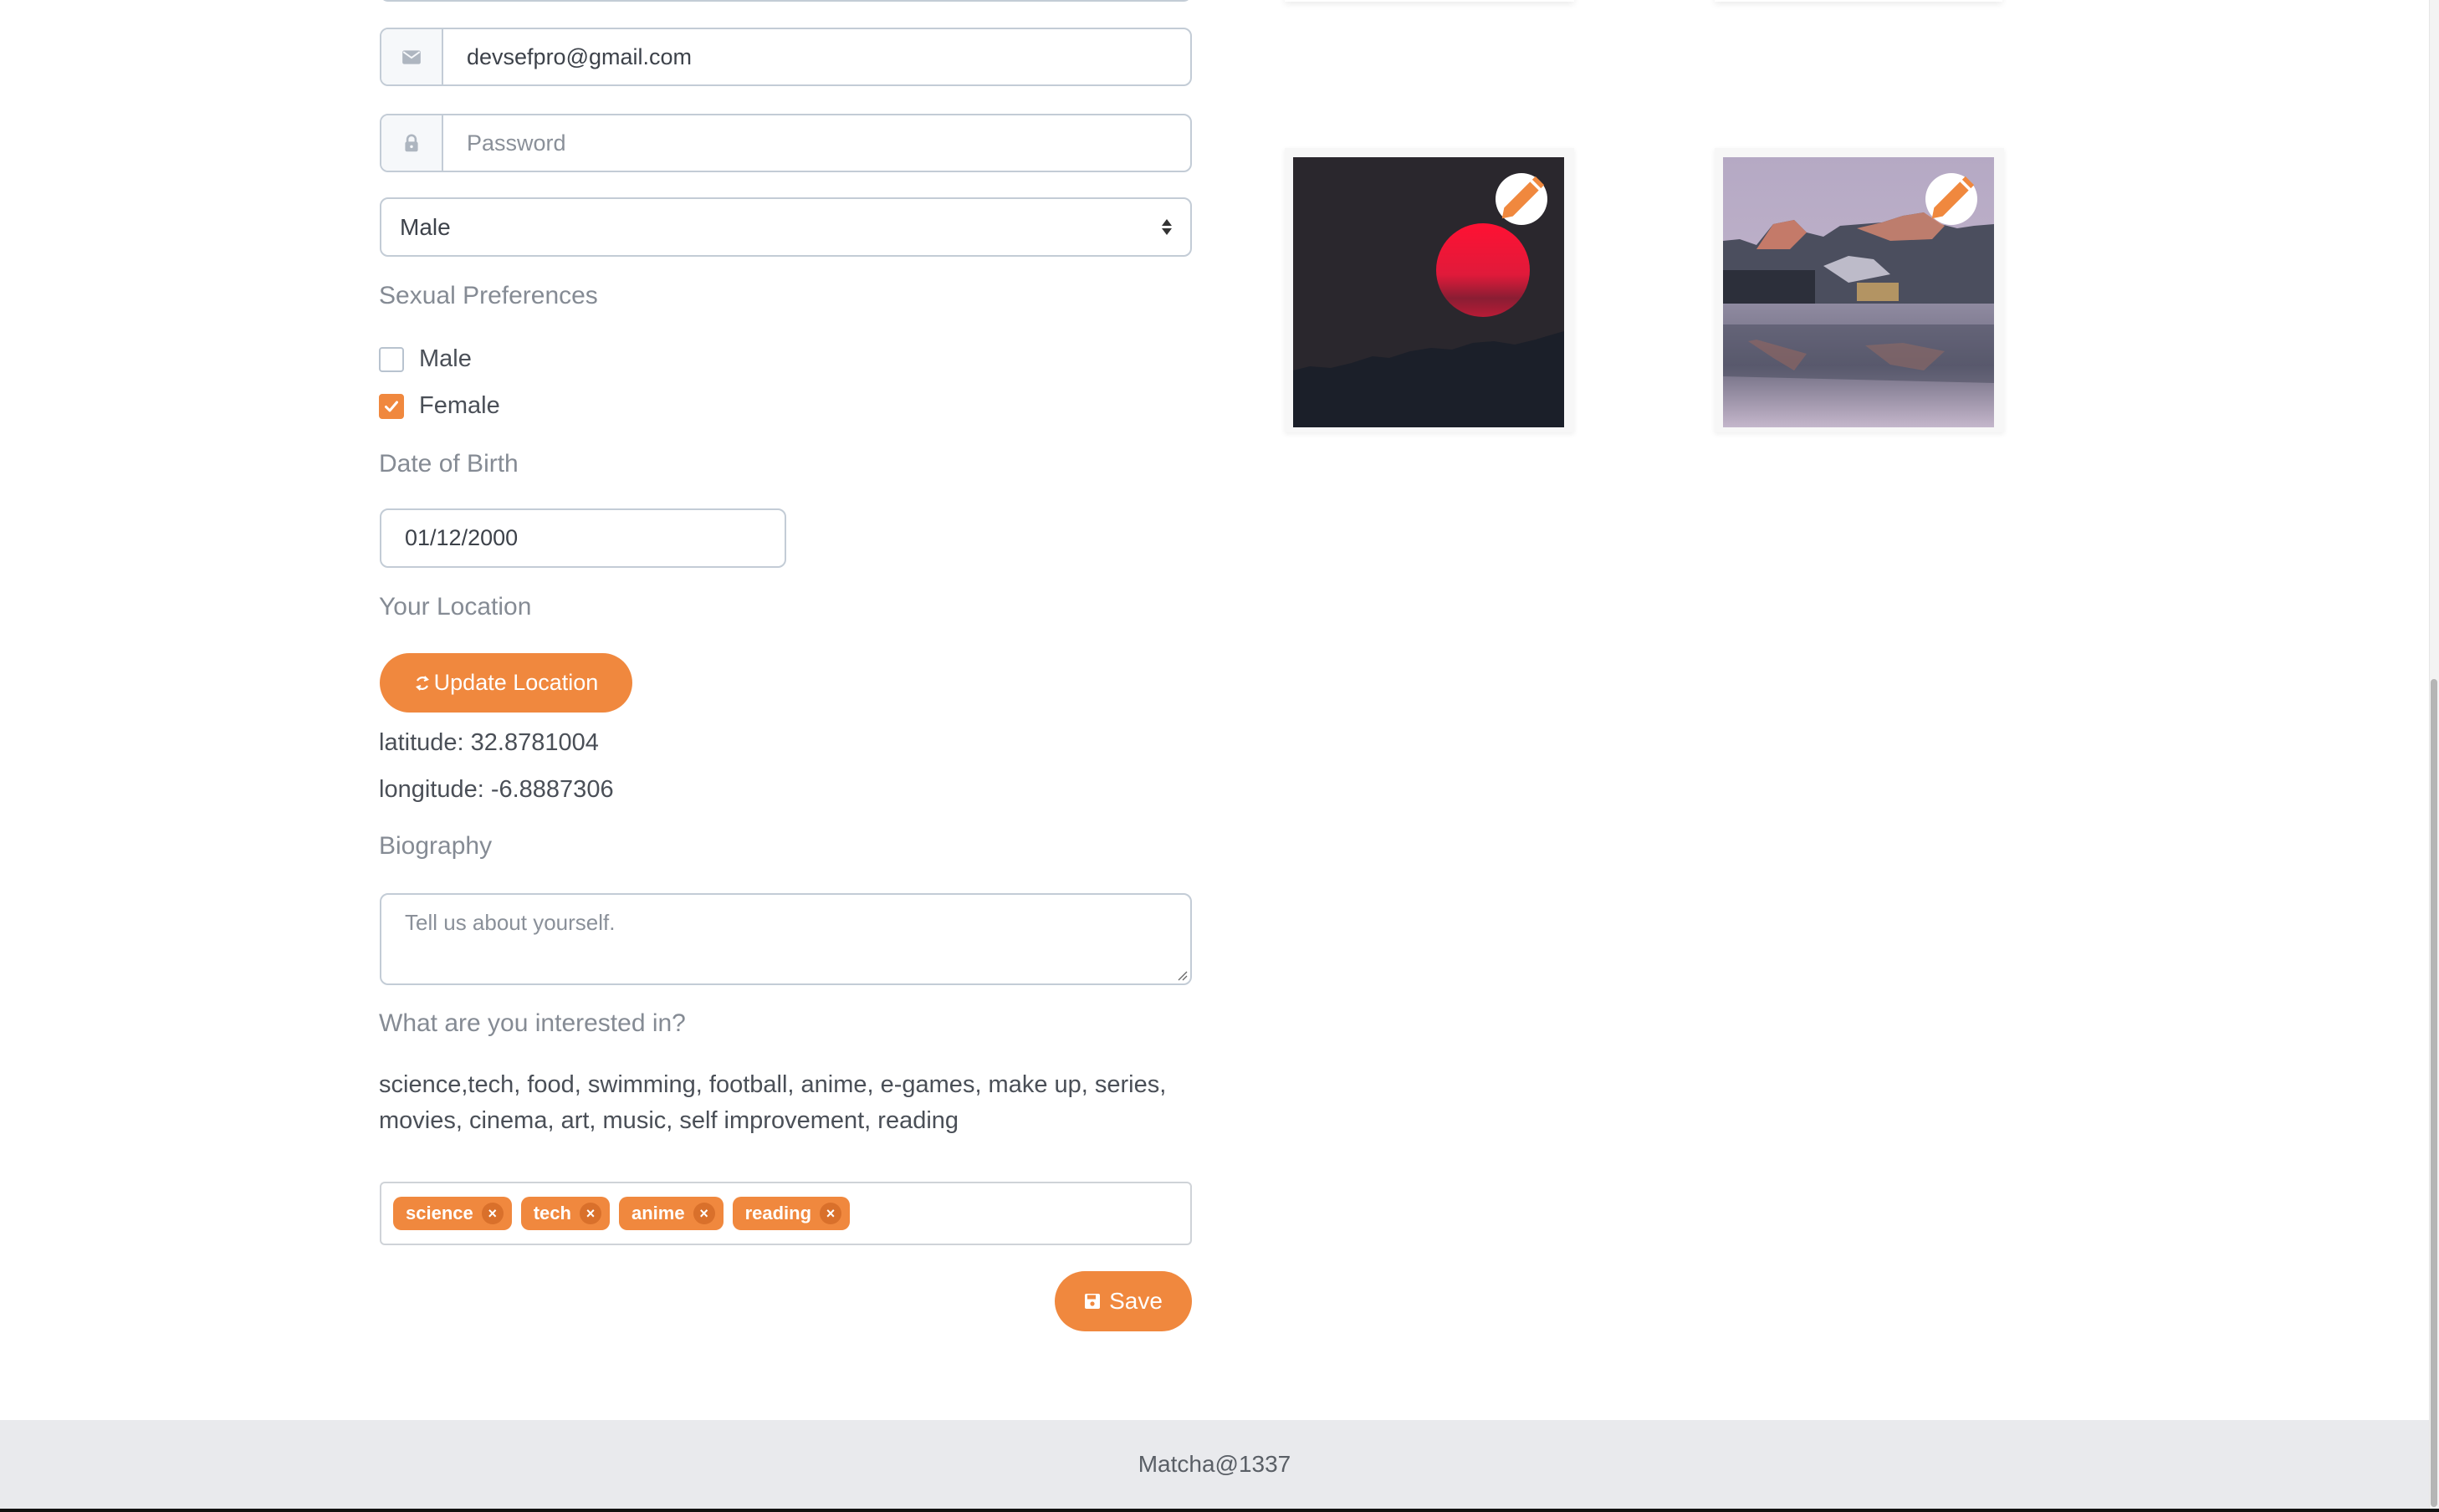 Image resolution: width=2439 pixels, height=1512 pixels. I want to click on password-field-group, so click(786, 143).